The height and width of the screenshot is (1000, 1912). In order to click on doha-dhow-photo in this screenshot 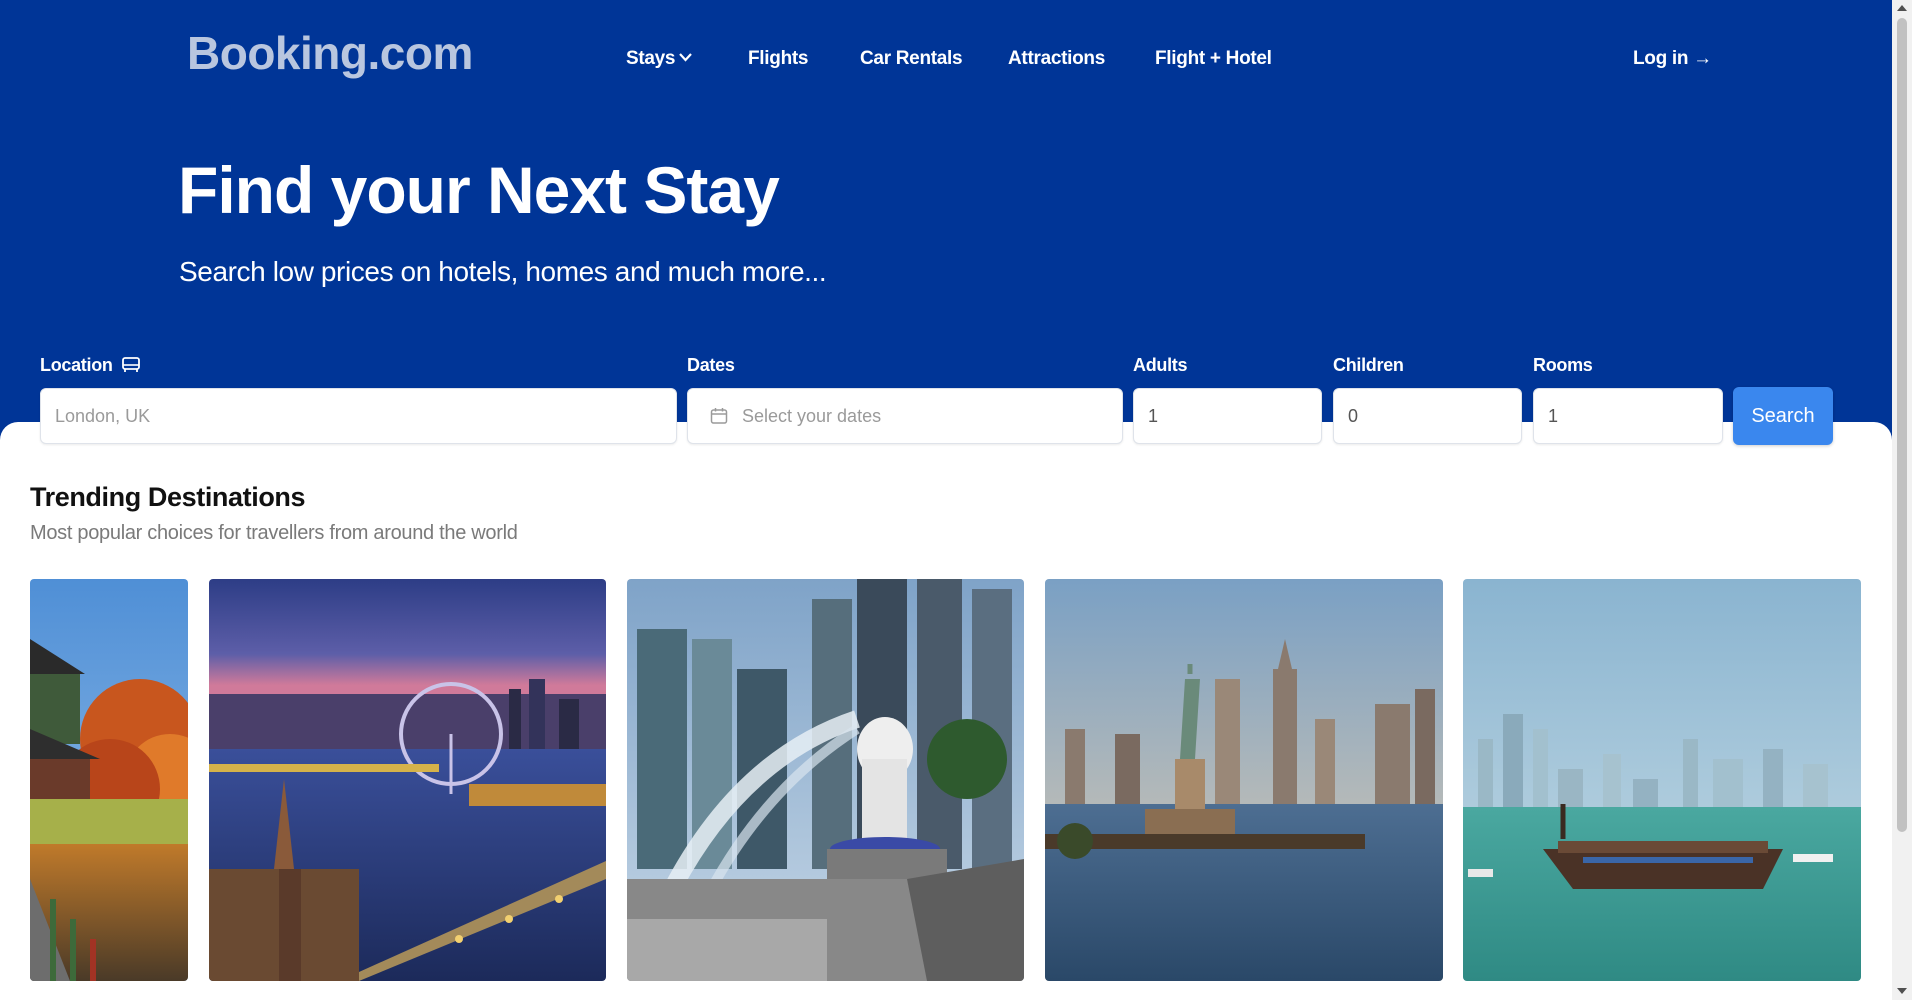, I will do `click(1662, 780)`.